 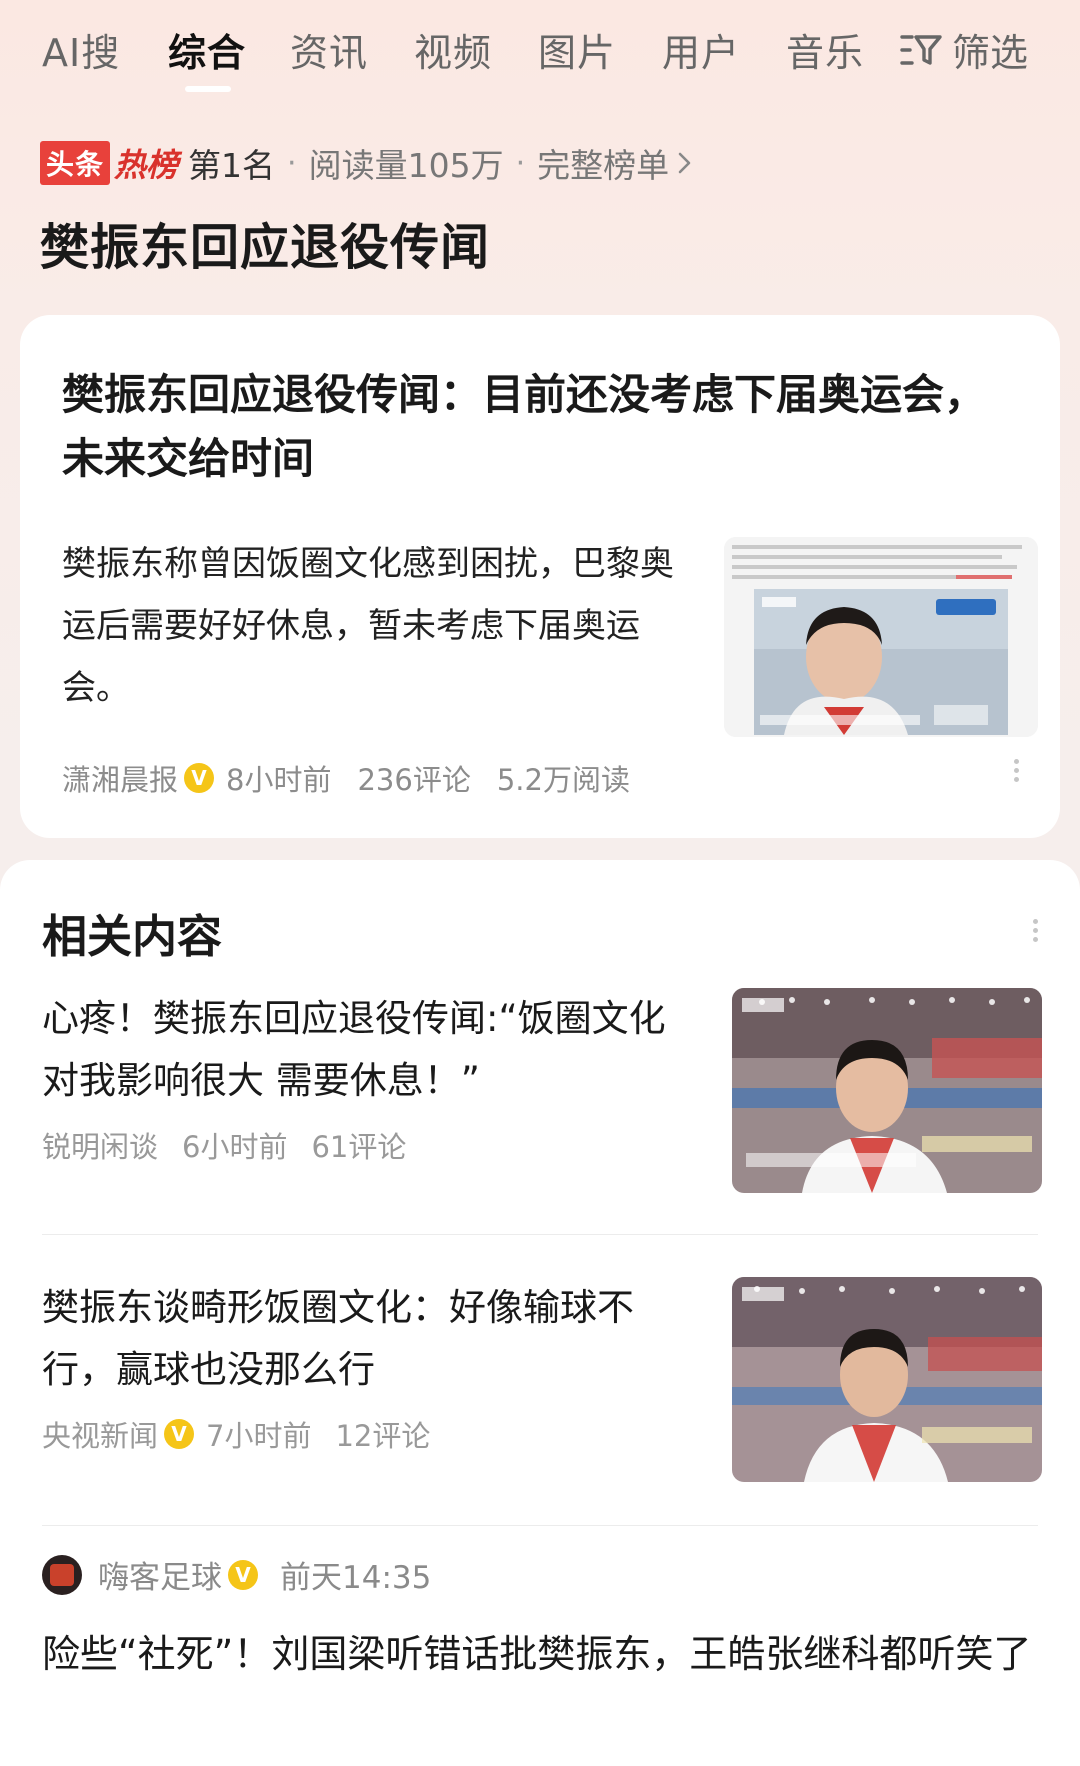 What do you see at coordinates (259, 1436) in the screenshot?
I see `publish-time: 7小时前` at bounding box center [259, 1436].